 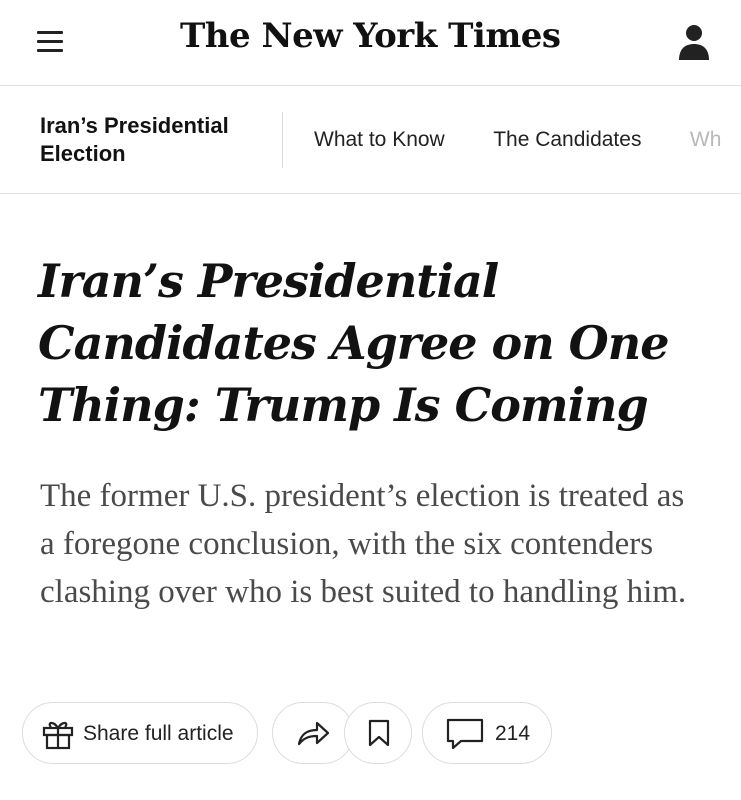 What do you see at coordinates (379, 140) in the screenshot?
I see `nav-what-to-know: What to Know` at bounding box center [379, 140].